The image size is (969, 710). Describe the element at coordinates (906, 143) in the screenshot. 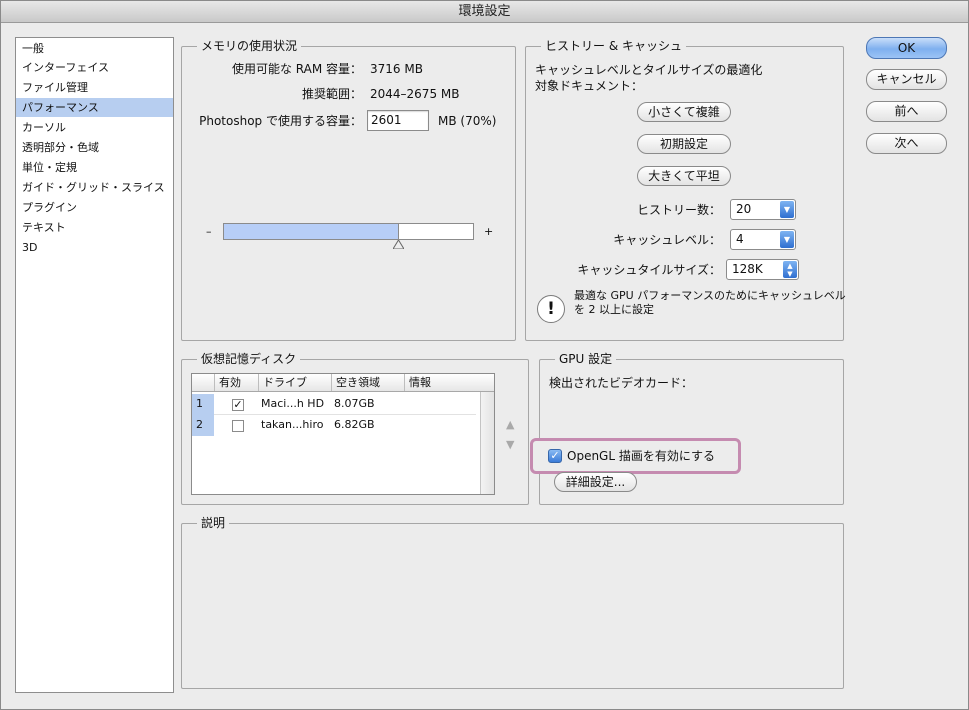

I see `next-button: 次へ` at that location.